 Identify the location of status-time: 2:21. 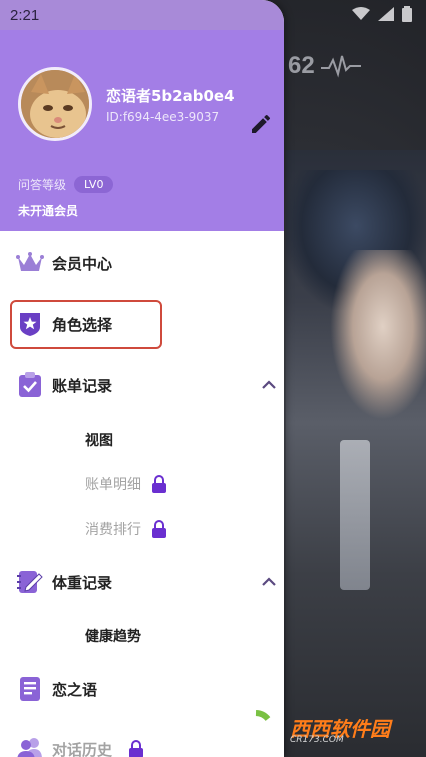
(25, 15).